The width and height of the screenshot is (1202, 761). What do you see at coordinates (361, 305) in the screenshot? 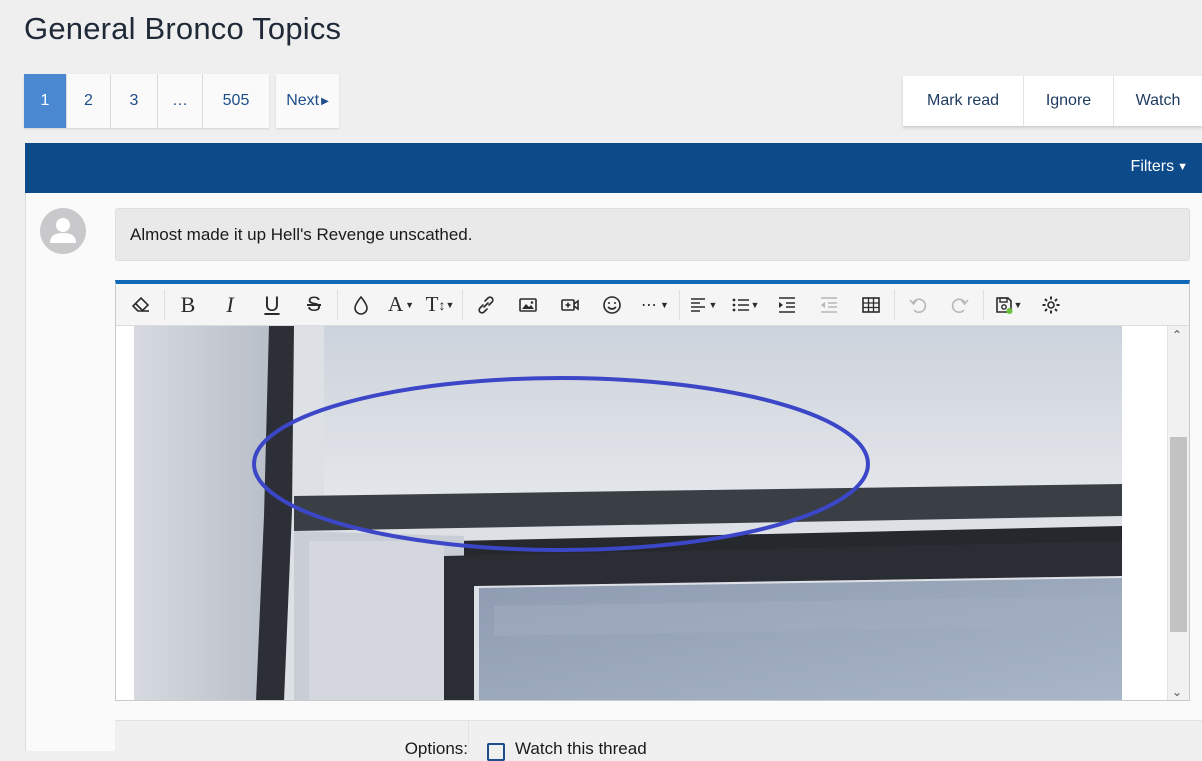
I see `text-color-icon` at bounding box center [361, 305].